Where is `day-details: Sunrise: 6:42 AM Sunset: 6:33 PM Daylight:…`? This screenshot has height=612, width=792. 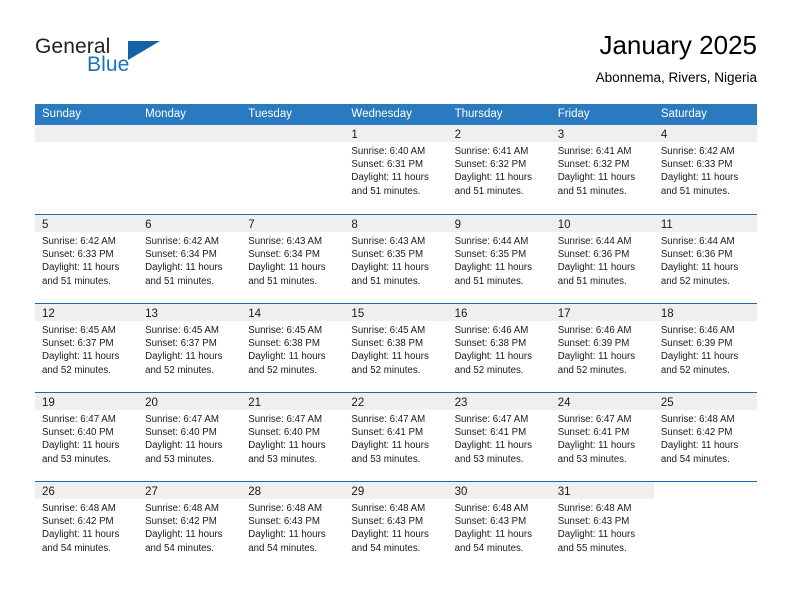
day-details: Sunrise: 6:42 AM Sunset: 6:33 PM Daylight:… is located at coordinates (86, 260).